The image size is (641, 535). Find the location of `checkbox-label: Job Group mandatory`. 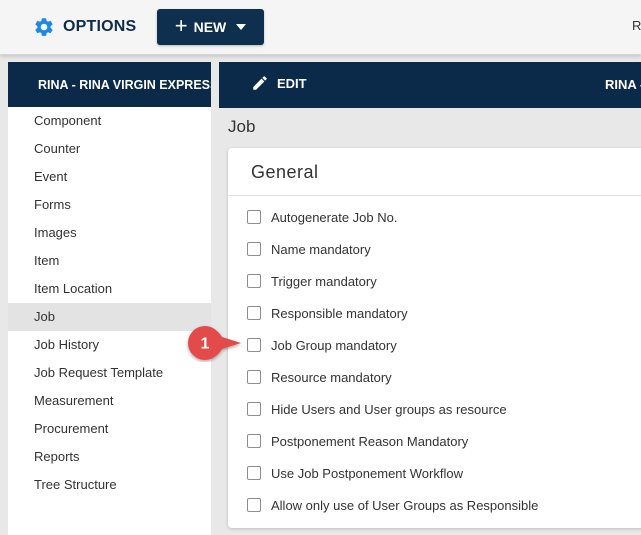

checkbox-label: Job Group mandatory is located at coordinates (334, 345).